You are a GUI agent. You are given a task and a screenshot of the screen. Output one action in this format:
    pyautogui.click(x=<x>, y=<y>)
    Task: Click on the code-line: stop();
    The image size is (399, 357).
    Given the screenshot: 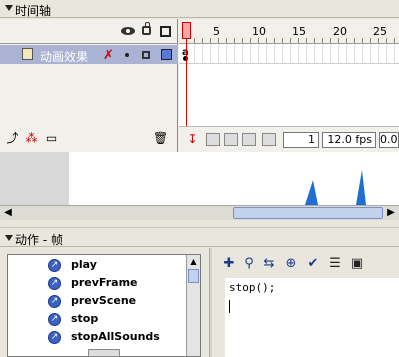 What is the action you would take?
    pyautogui.click(x=252, y=287)
    